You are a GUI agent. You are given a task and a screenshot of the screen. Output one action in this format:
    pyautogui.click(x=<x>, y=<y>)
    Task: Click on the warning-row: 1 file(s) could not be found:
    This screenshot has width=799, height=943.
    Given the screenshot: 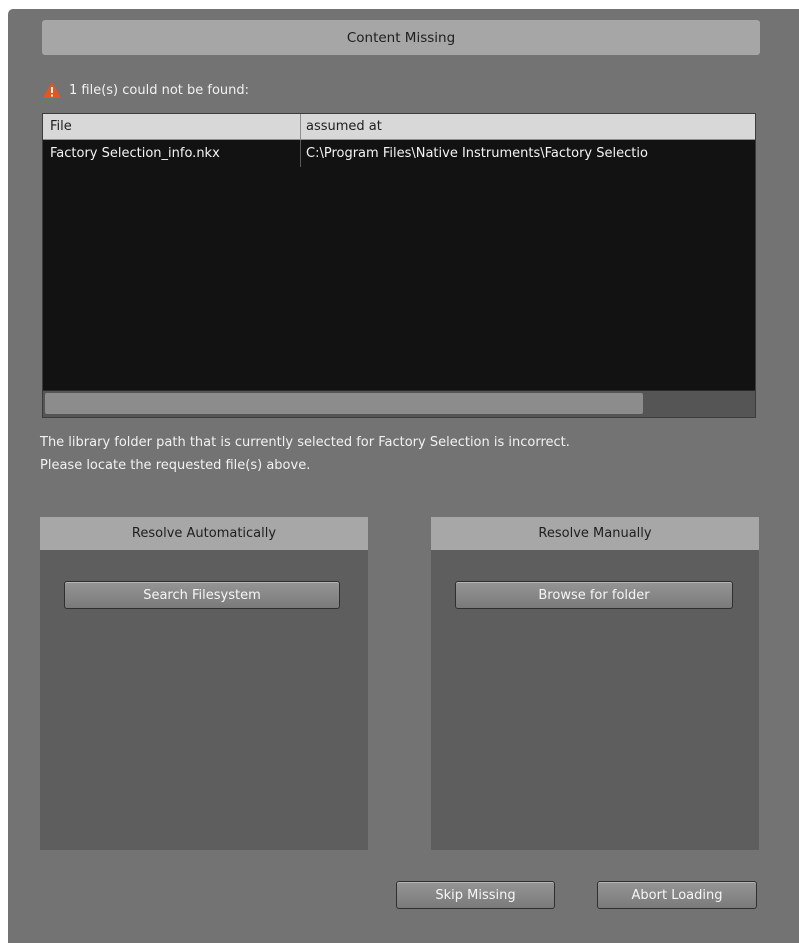 What is the action you would take?
    pyautogui.click(x=145, y=90)
    